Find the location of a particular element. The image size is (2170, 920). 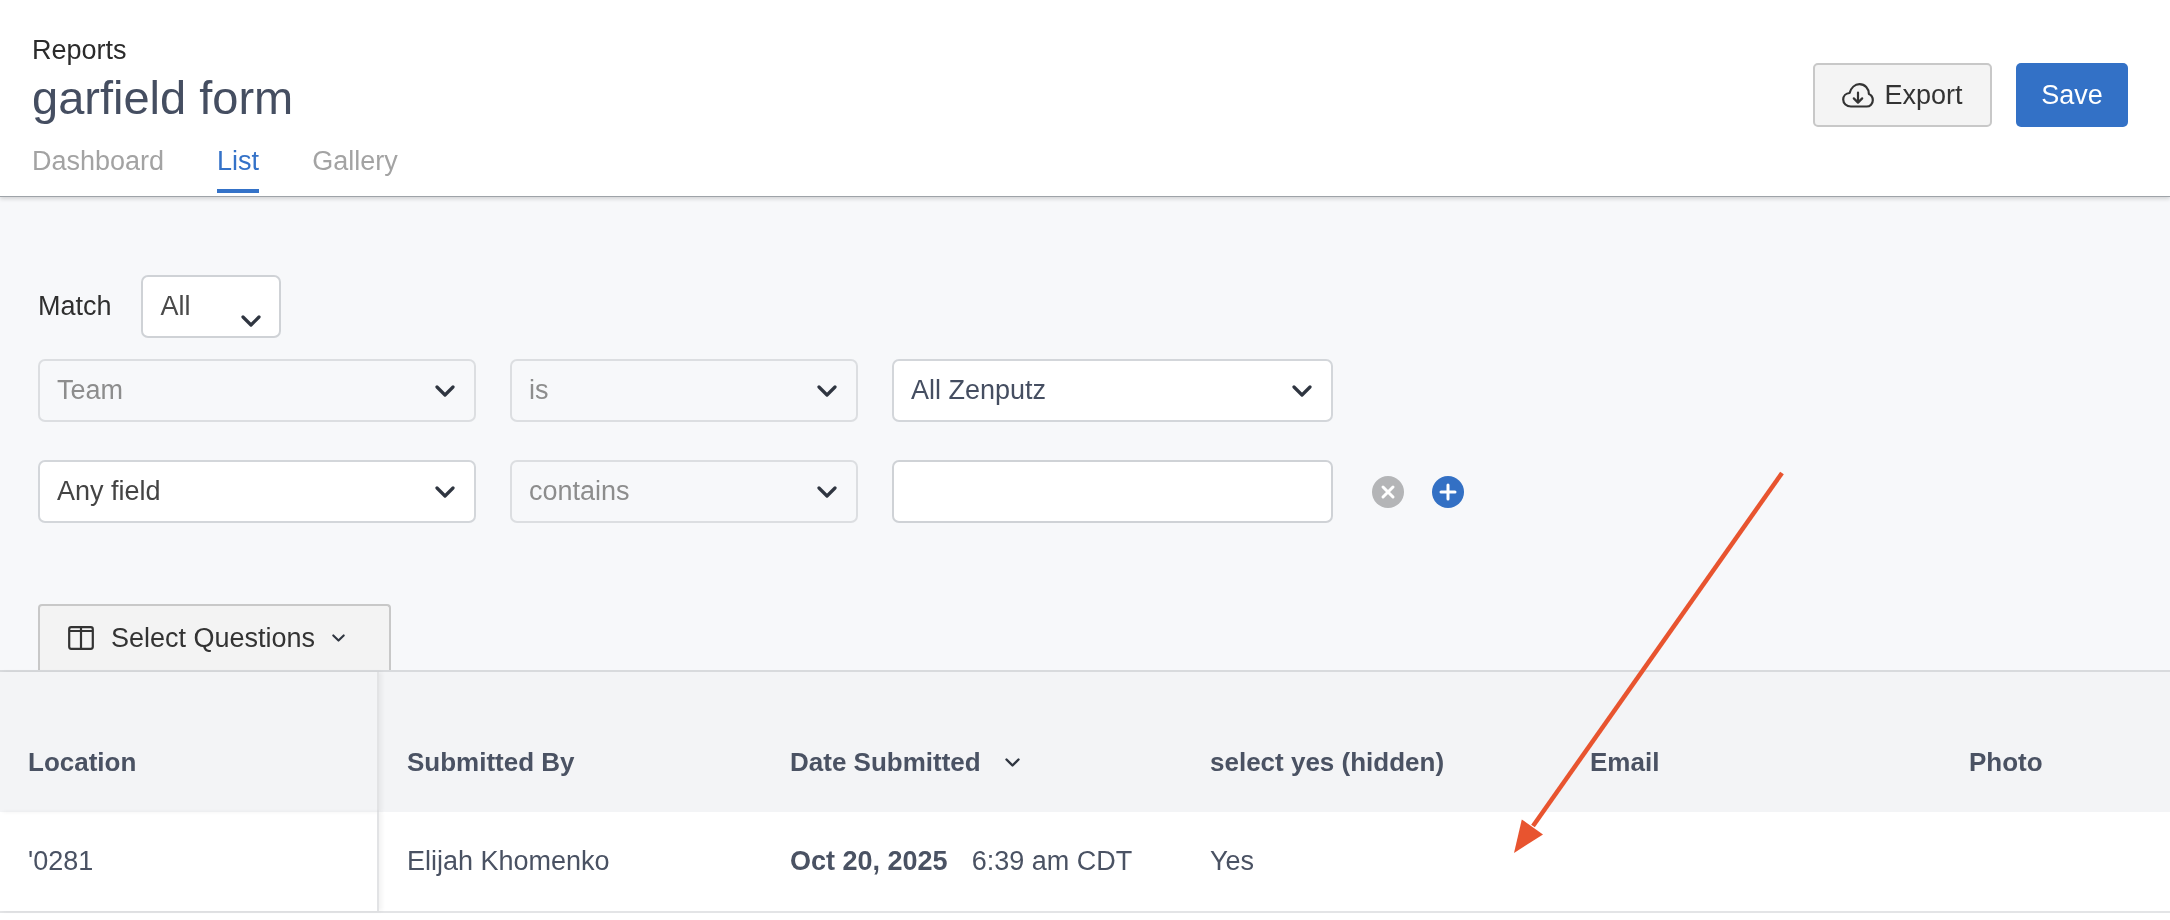

match-label: Match is located at coordinates (75, 306).